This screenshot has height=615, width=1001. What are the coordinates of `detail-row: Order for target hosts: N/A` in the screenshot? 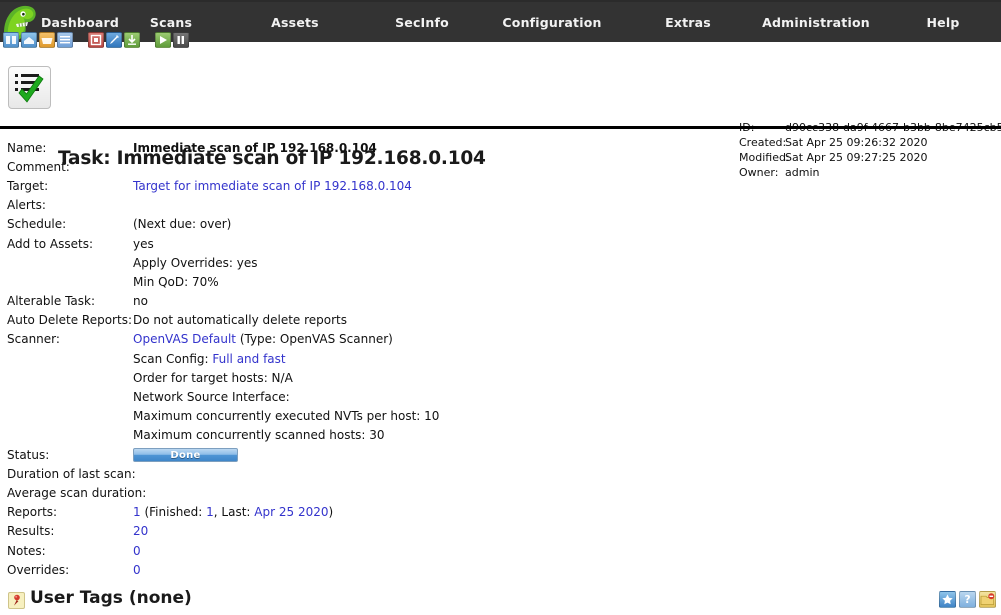 It's located at (500, 377).